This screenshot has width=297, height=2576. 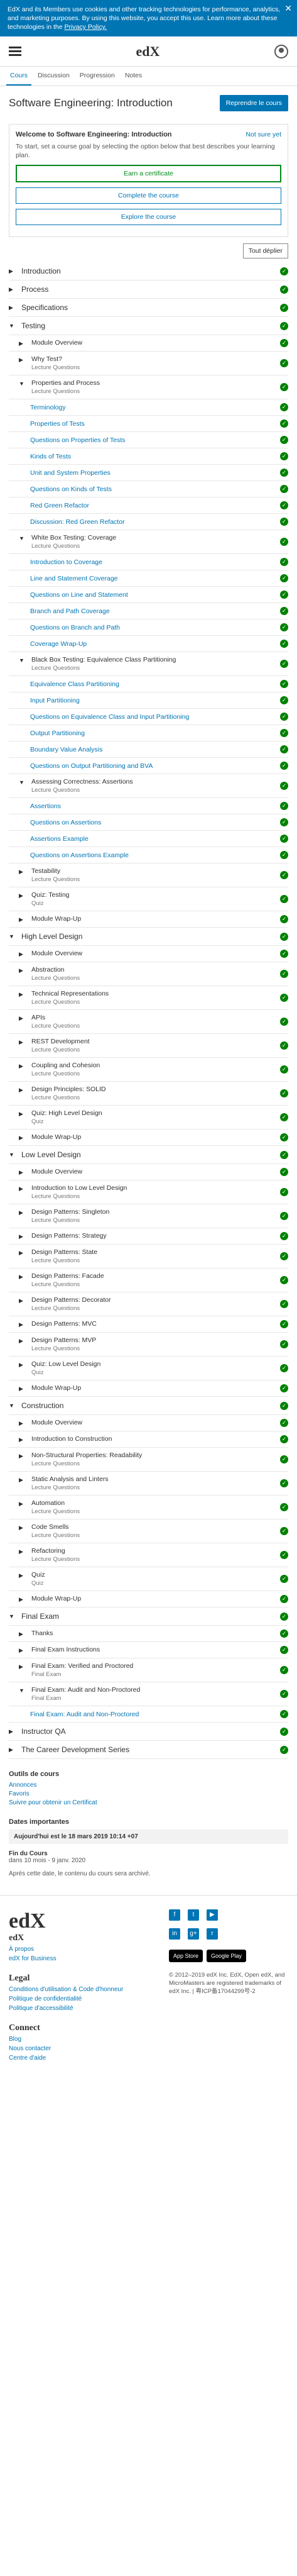 What do you see at coordinates (66, 2048) in the screenshot?
I see `contact-link: Nous contacter` at bounding box center [66, 2048].